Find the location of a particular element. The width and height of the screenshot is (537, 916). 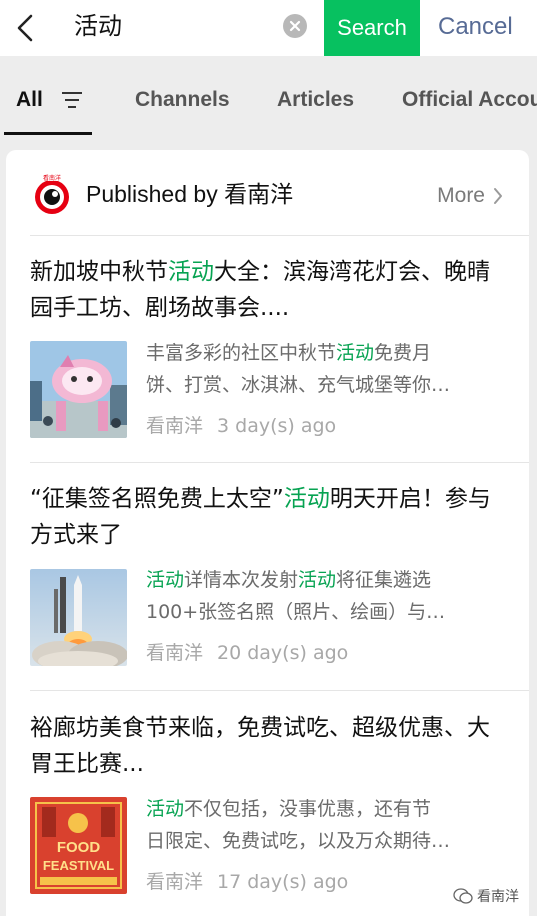

snippet-text: 免费月 is located at coordinates (403, 353).